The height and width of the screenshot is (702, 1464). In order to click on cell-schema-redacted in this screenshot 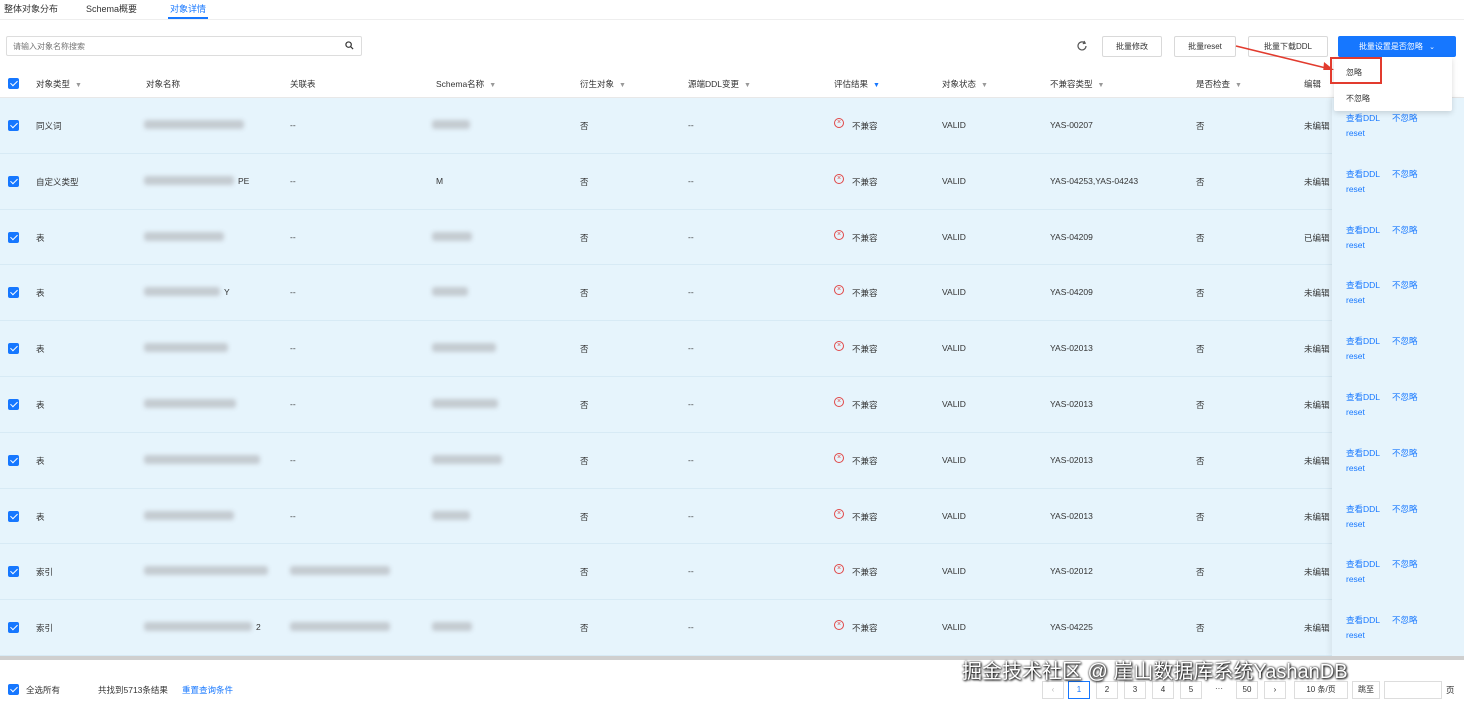, I will do `click(452, 236)`.